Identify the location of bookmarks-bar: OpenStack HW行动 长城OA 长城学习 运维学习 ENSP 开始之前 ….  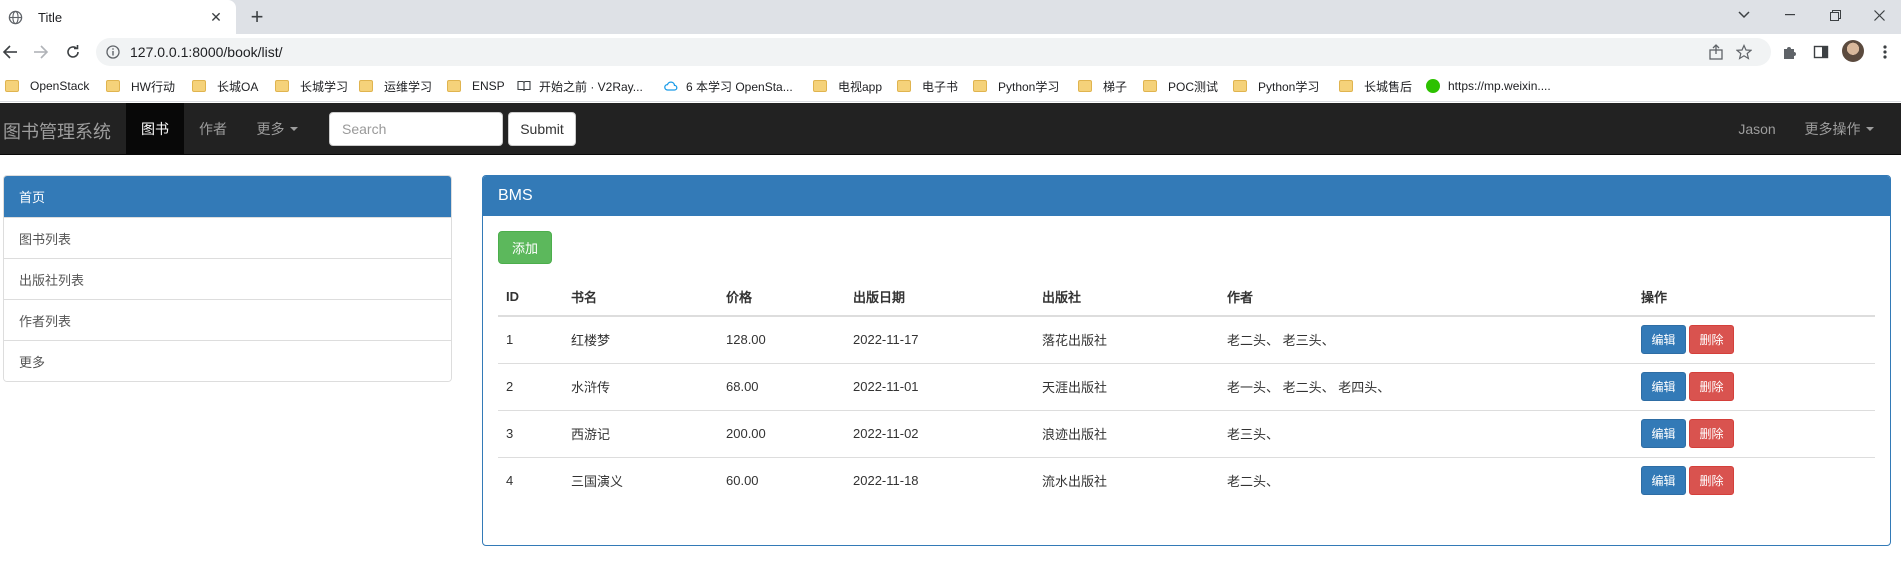
(950, 86).